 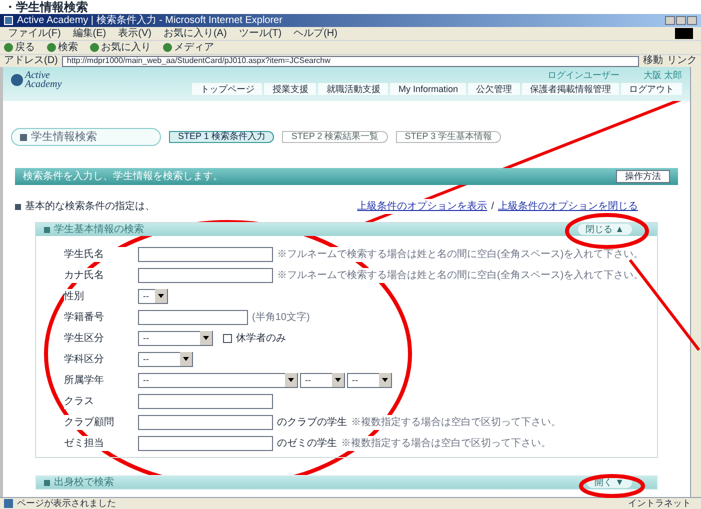 I want to click on nav-link: ログアウト, so click(x=651, y=89).